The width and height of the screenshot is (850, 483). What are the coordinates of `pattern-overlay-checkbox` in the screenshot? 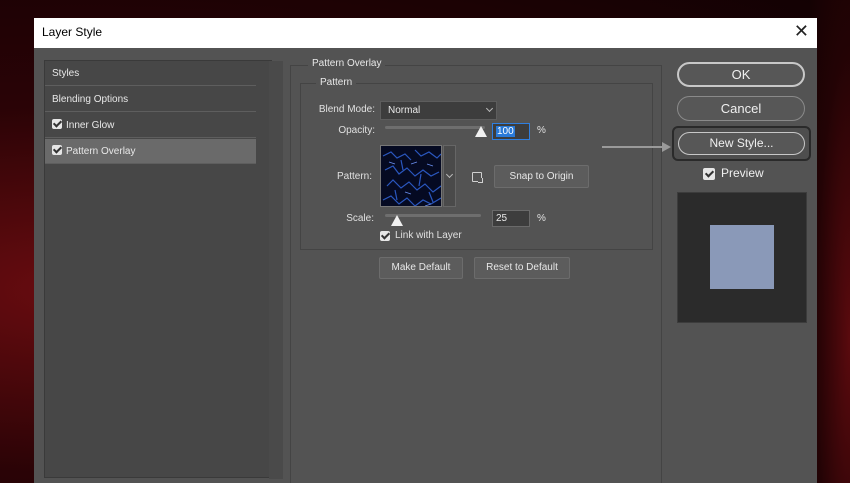 It's located at (57, 150).